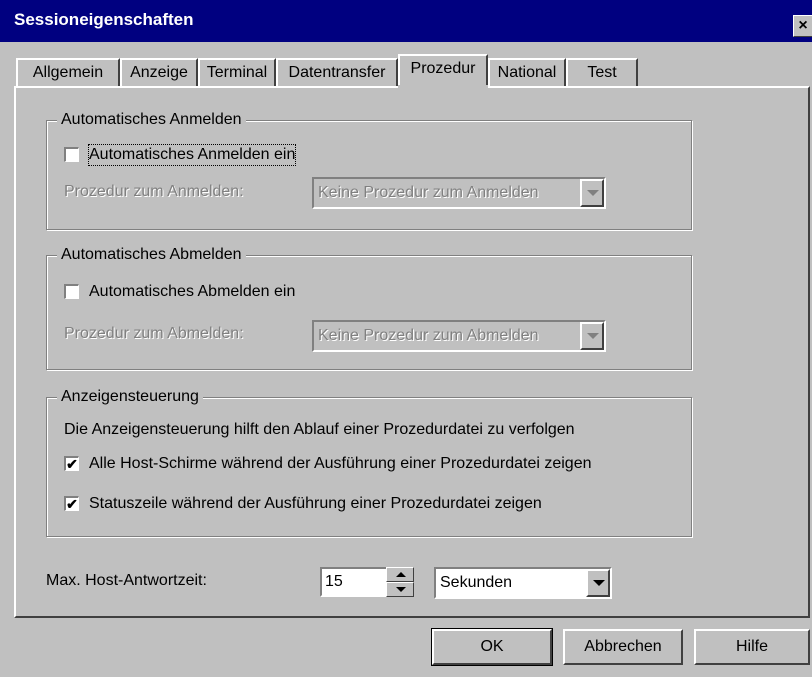 The image size is (812, 677). Describe the element at coordinates (802, 26) in the screenshot. I see `close-icon: ×` at that location.